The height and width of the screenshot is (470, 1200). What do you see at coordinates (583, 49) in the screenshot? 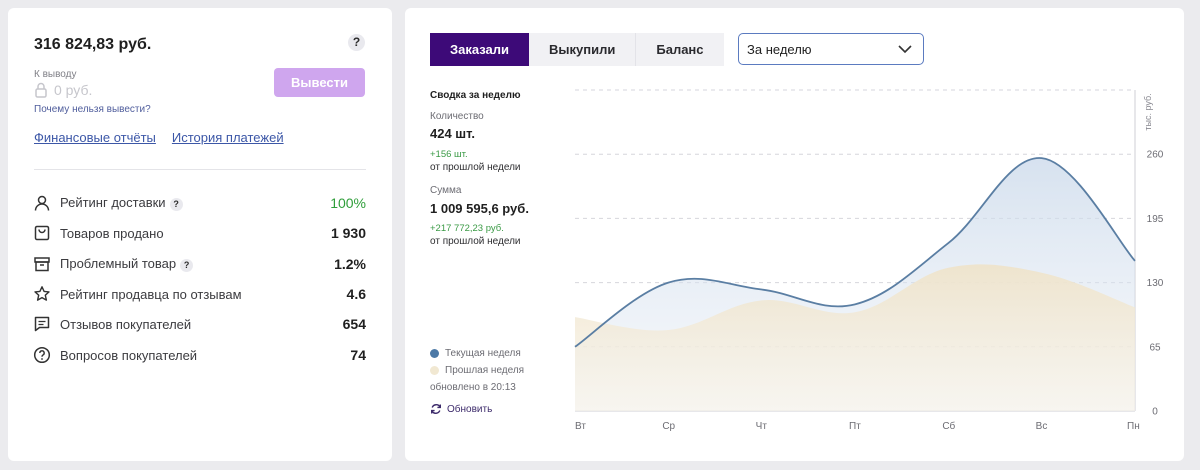
I see `tab-purchased: Выкупили` at bounding box center [583, 49].